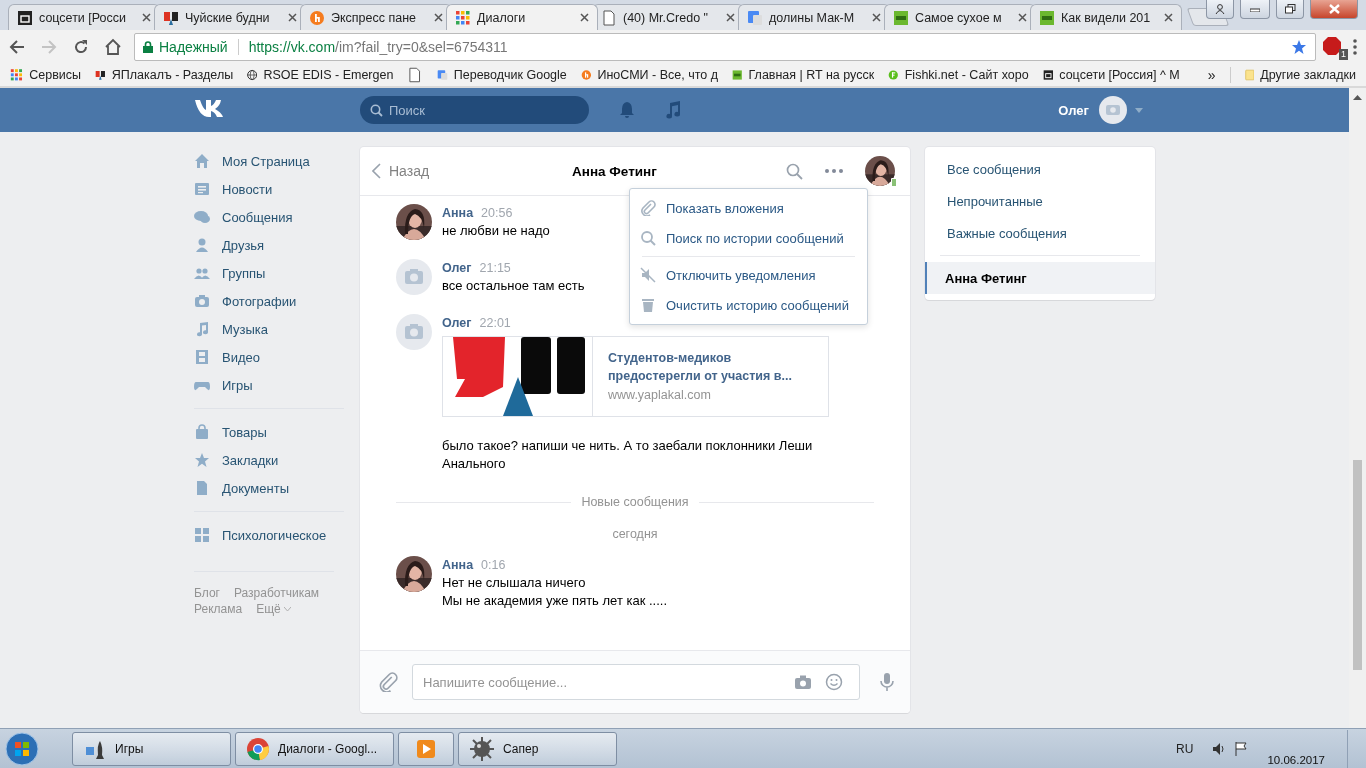 This screenshot has height=768, width=1366. I want to click on bookmark: Переводчик Google, so click(501, 75).